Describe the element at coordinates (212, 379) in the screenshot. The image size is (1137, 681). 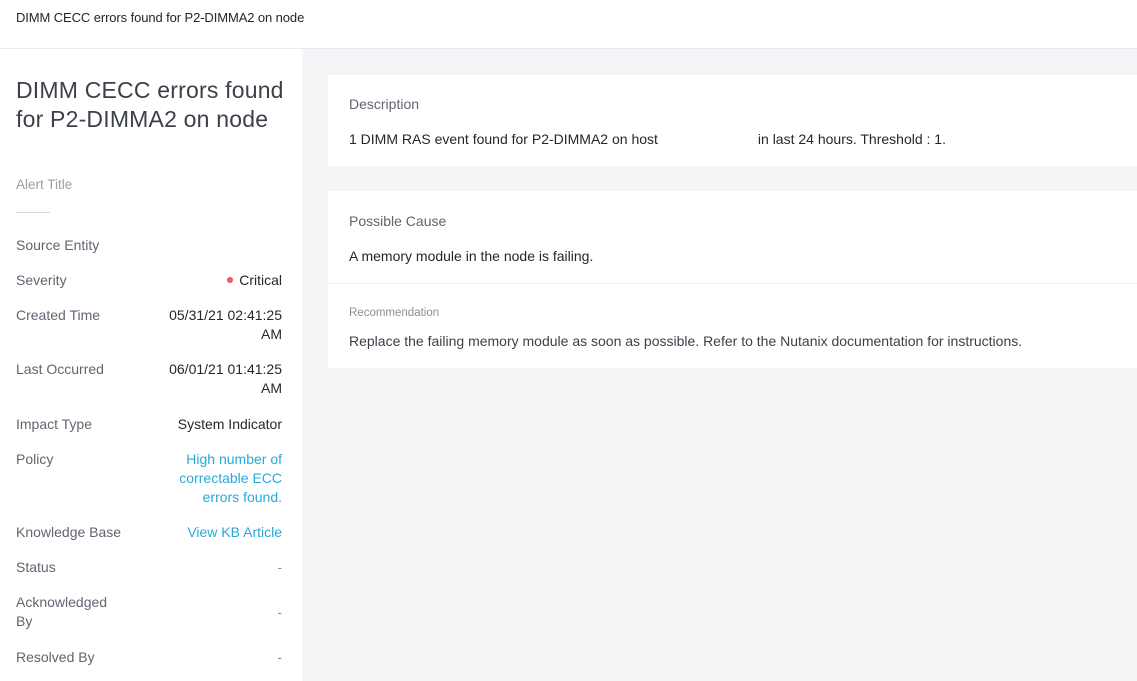
I see `last-occurred-value: 06/01/21 01:41:25 AM` at that location.